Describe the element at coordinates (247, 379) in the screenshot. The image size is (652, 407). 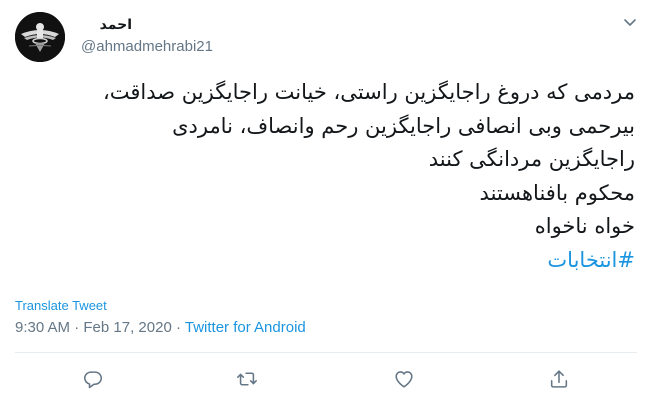
I see `retweet-icon` at that location.